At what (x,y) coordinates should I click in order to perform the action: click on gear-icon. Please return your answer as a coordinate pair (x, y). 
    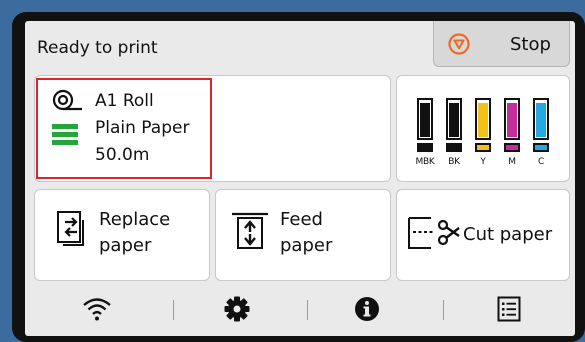
    Looking at the image, I should click on (237, 309).